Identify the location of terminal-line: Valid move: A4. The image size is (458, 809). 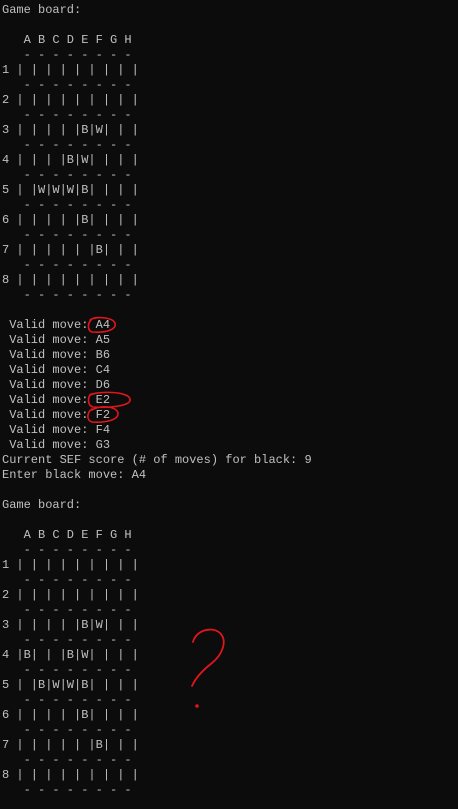
(56, 325).